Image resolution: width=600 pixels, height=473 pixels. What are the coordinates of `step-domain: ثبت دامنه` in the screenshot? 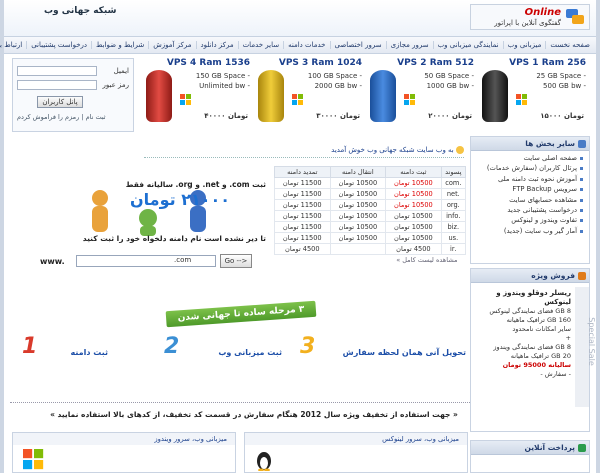 It's located at (89, 352).